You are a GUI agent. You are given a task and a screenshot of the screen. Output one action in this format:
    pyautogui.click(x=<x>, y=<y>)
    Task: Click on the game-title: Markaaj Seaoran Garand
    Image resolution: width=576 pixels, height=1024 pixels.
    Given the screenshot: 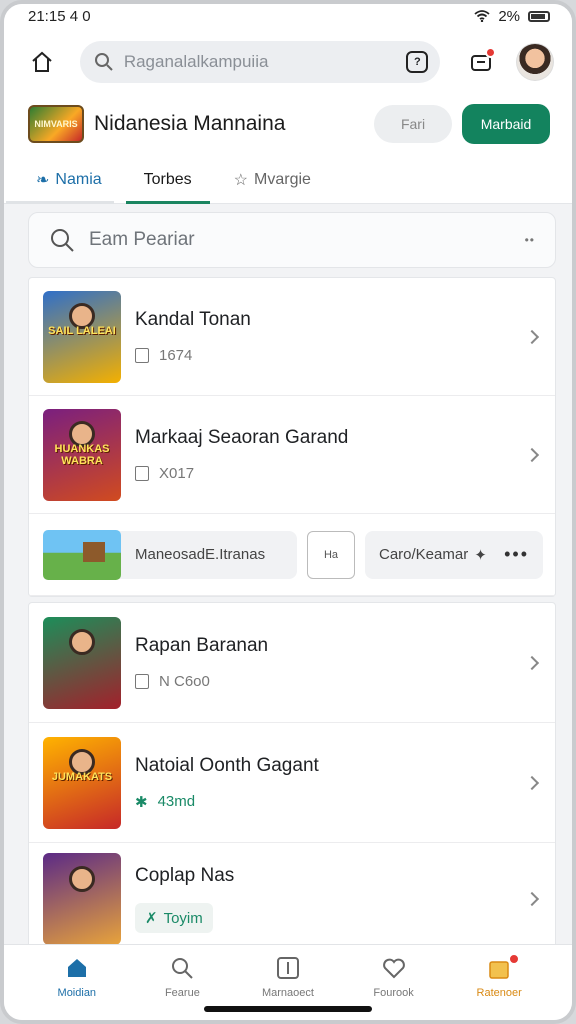 What is the action you would take?
    pyautogui.click(x=242, y=437)
    